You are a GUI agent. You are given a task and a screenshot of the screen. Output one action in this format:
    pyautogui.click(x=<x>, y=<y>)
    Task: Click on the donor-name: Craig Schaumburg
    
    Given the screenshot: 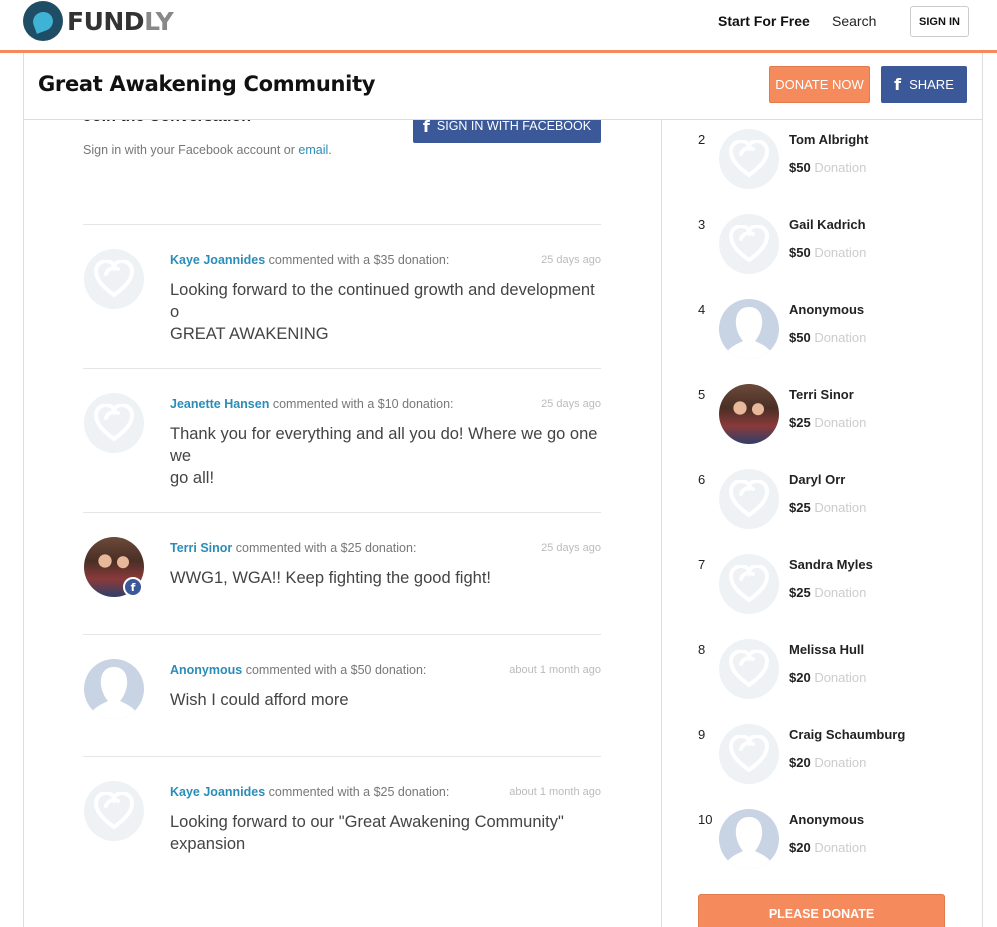 What is the action you would take?
    pyautogui.click(x=847, y=734)
    